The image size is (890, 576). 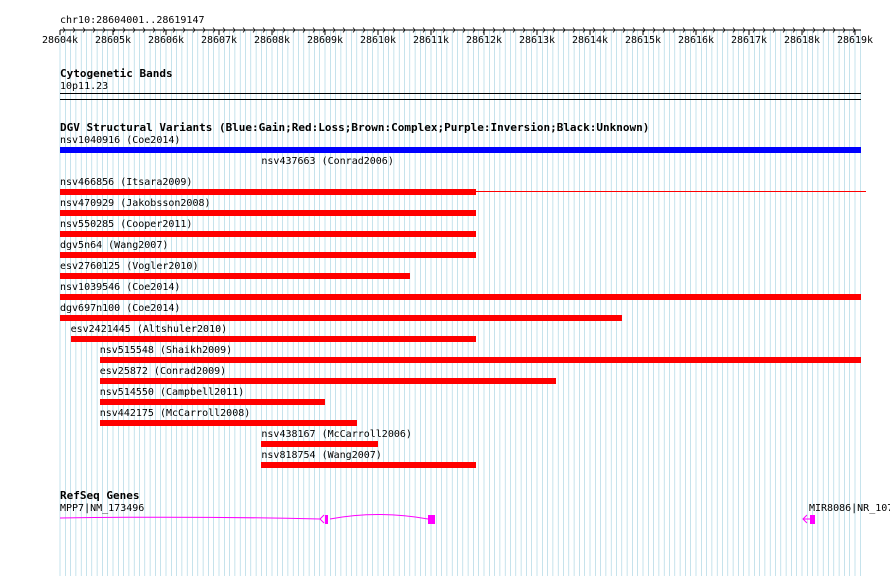 What do you see at coordinates (322, 519) in the screenshot?
I see `strand-arrow-icon` at bounding box center [322, 519].